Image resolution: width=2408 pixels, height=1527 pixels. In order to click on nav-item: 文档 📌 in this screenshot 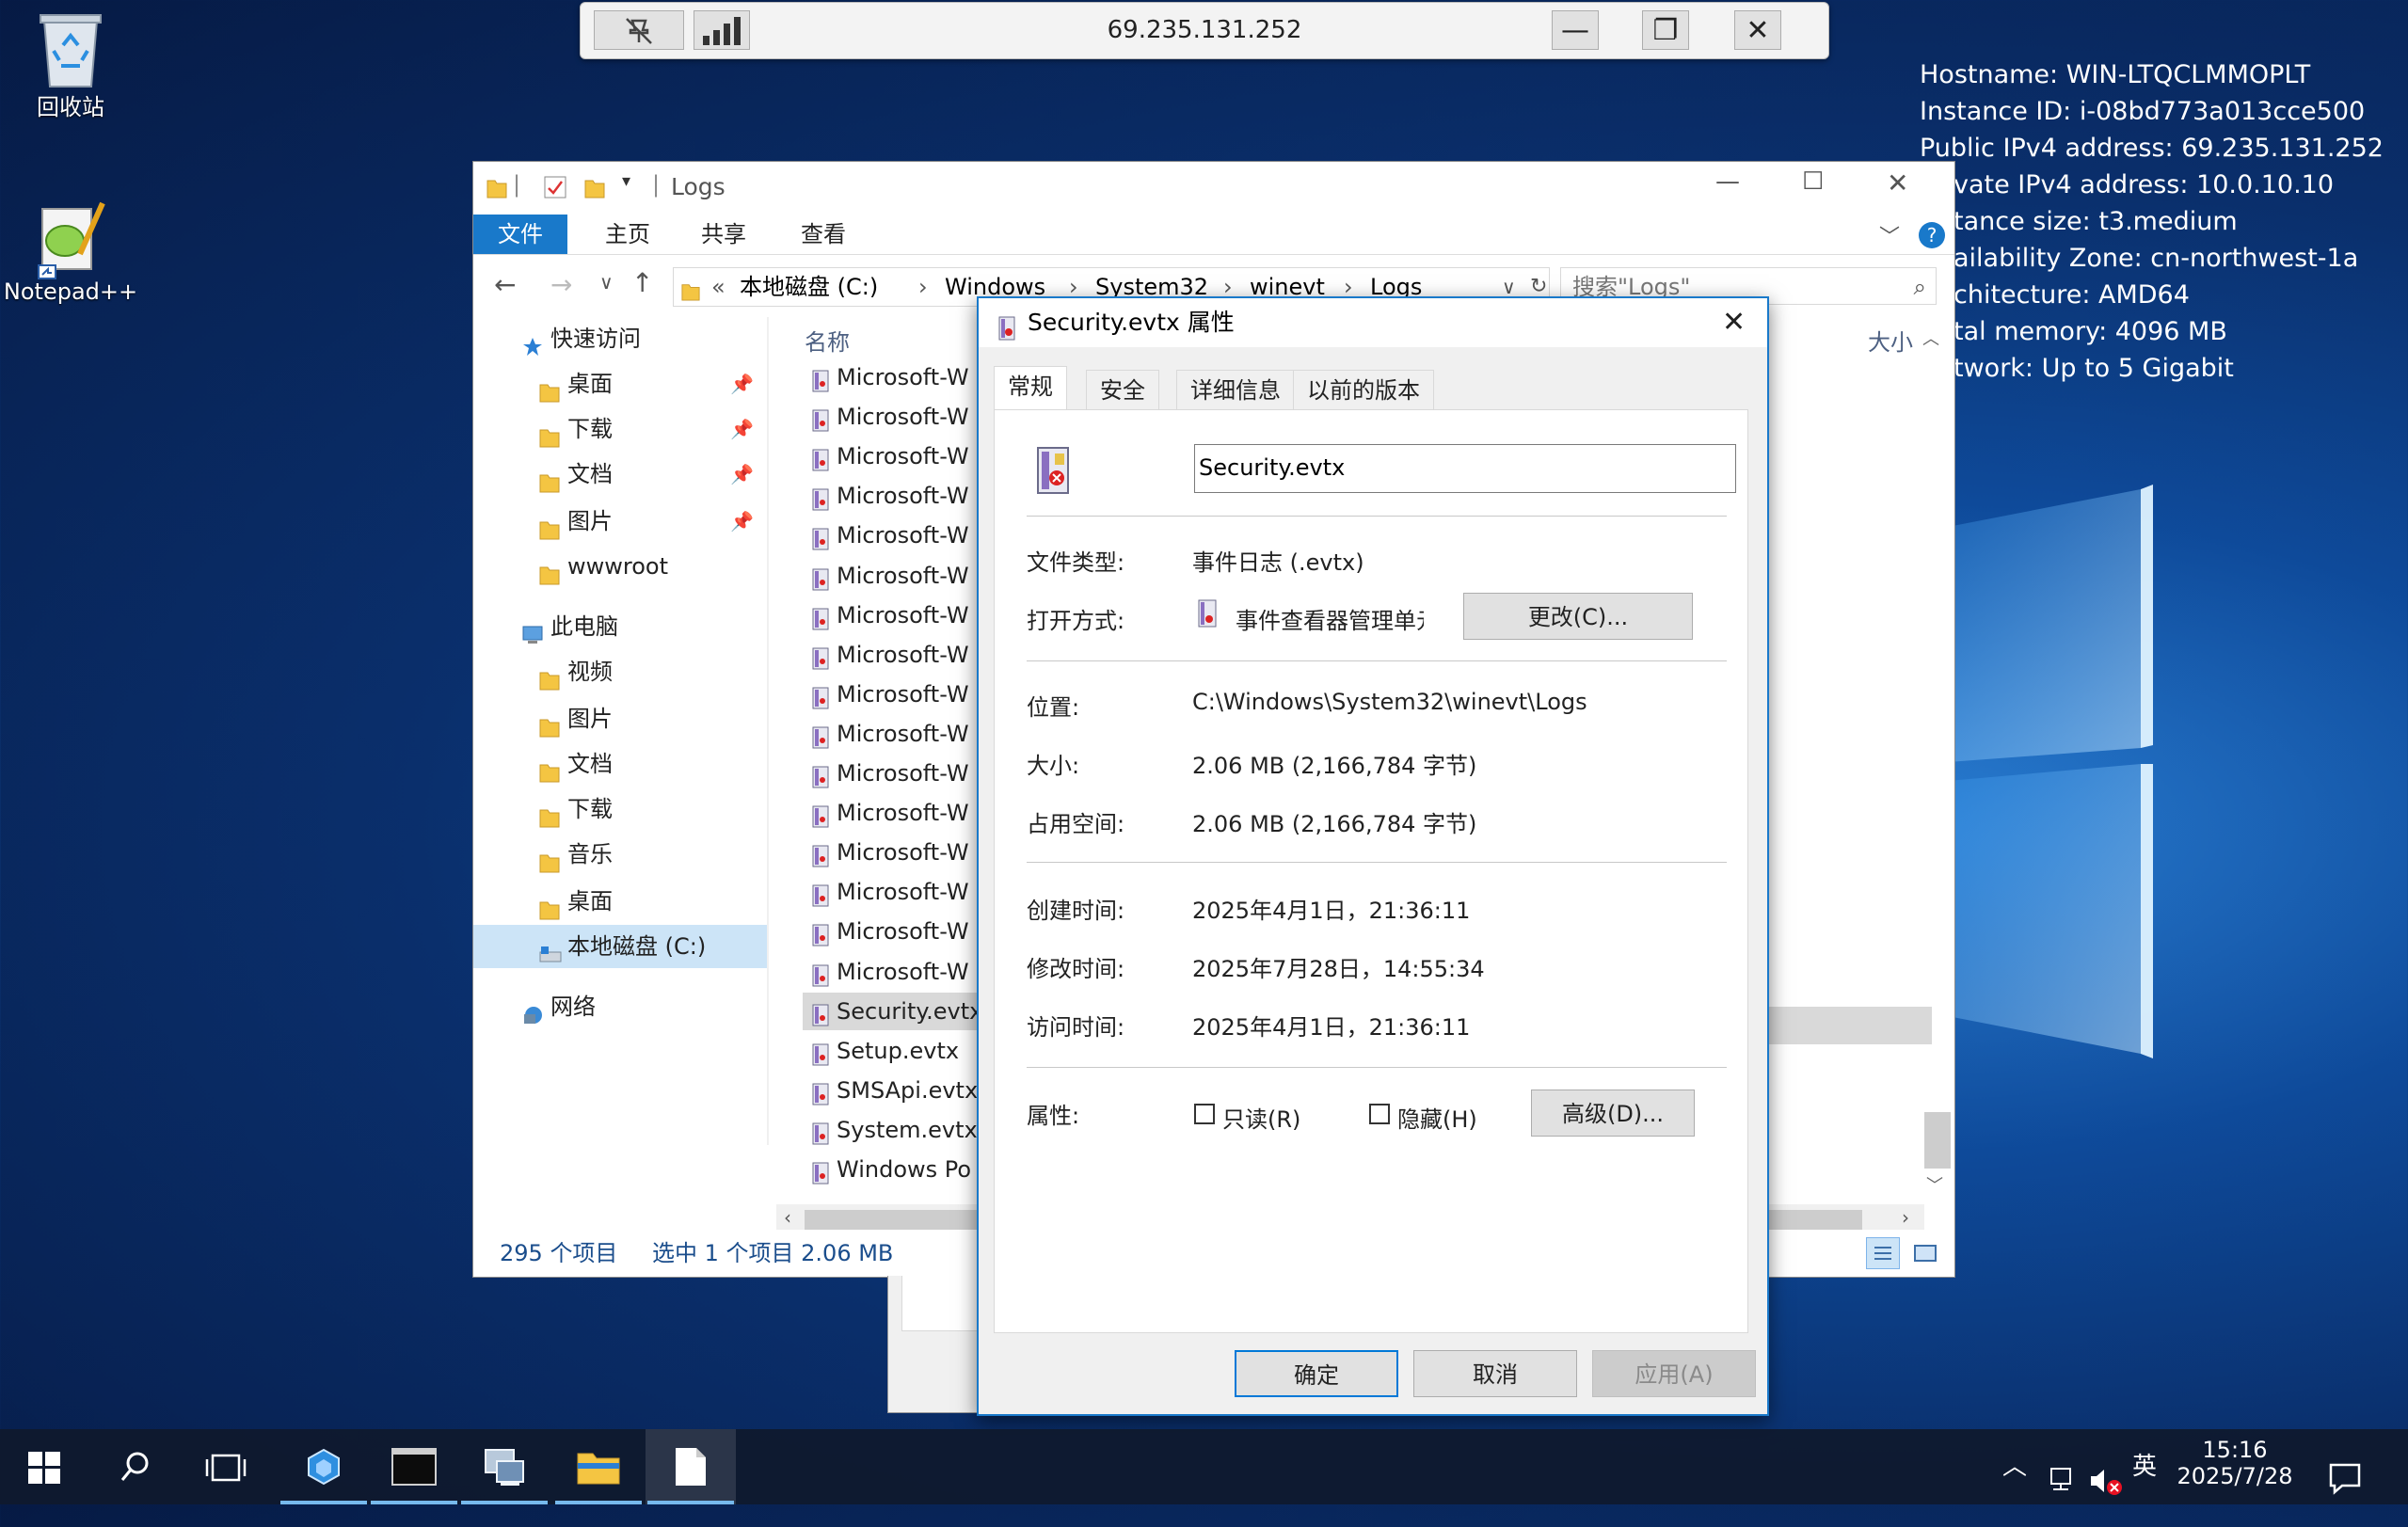, I will do `click(620, 474)`.